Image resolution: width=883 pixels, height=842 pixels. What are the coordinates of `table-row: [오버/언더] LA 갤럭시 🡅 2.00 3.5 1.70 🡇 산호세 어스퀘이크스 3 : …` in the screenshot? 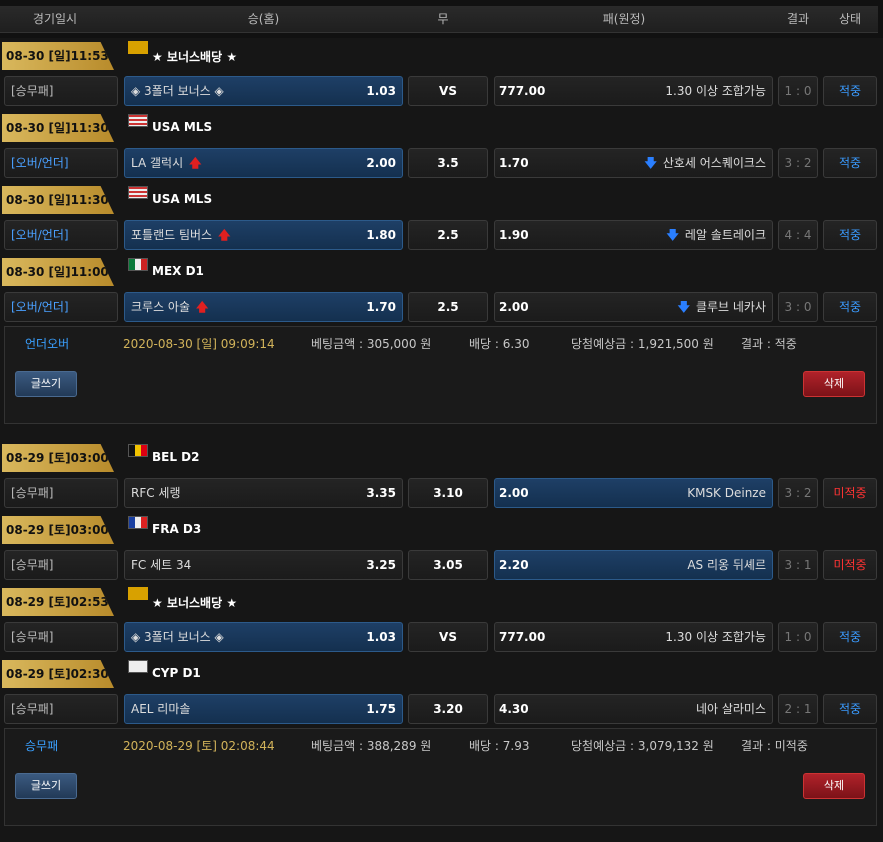 It's located at (441, 164).